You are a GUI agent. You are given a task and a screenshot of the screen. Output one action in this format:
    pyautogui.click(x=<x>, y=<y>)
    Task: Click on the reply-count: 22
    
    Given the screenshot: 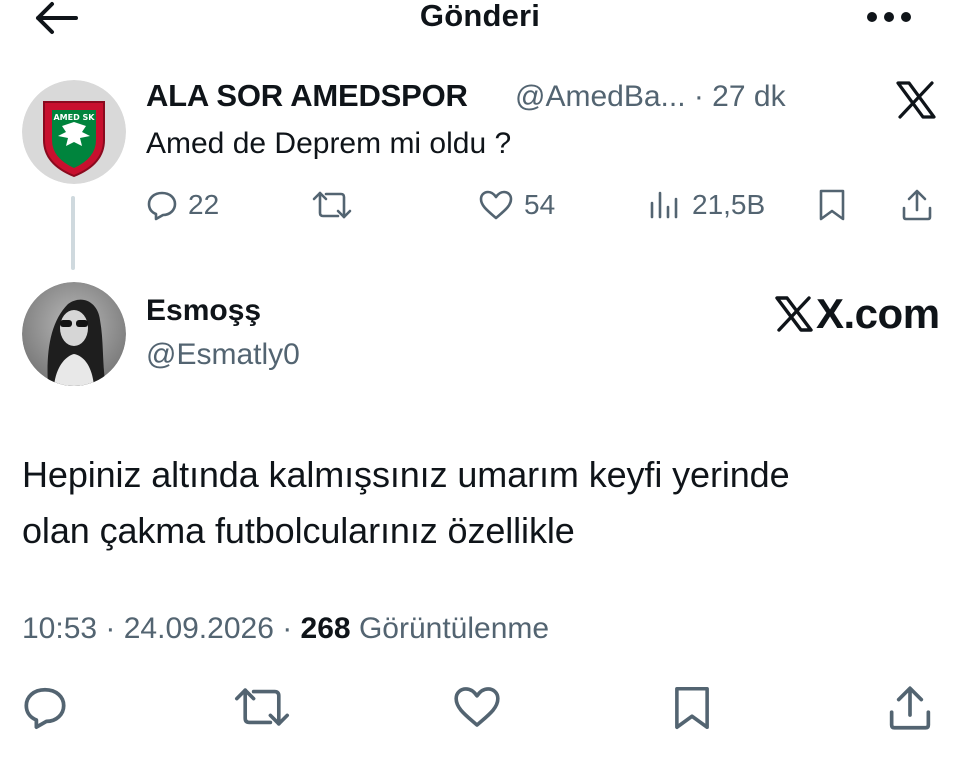 What is the action you would take?
    pyautogui.click(x=204, y=204)
    